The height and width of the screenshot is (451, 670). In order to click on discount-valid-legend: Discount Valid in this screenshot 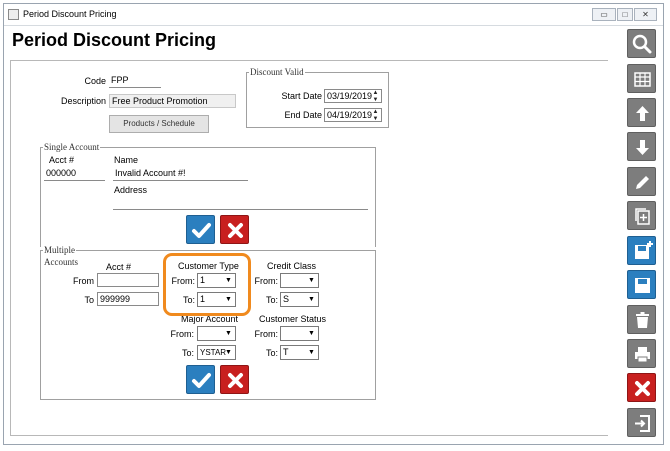, I will do `click(277, 72)`.